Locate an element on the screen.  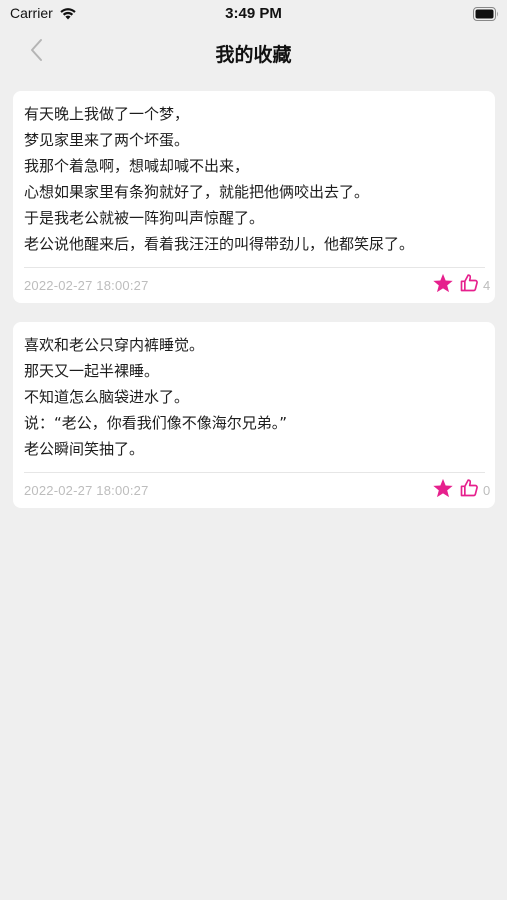
status-time: 3:49 PM is located at coordinates (253, 13).